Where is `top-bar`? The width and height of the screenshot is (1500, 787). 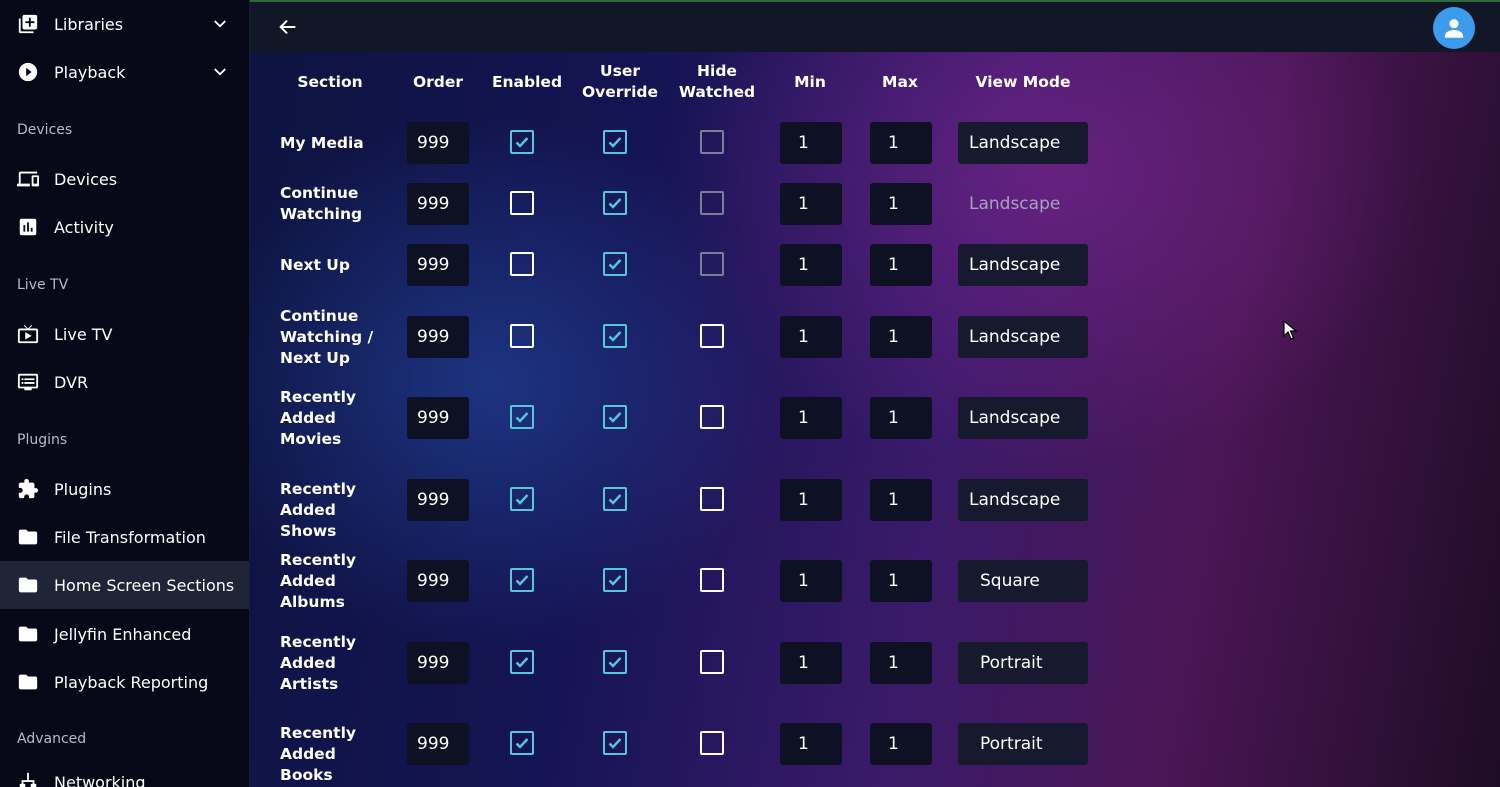
top-bar is located at coordinates (875, 26).